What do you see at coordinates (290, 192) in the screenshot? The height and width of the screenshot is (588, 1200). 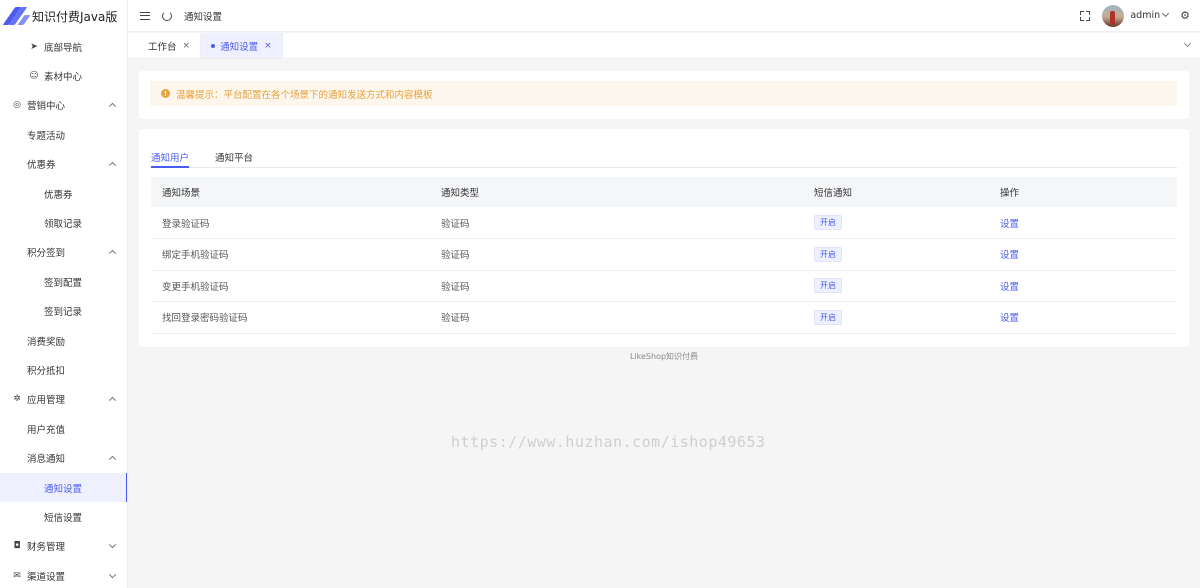 I see `column-header: 通知场景` at bounding box center [290, 192].